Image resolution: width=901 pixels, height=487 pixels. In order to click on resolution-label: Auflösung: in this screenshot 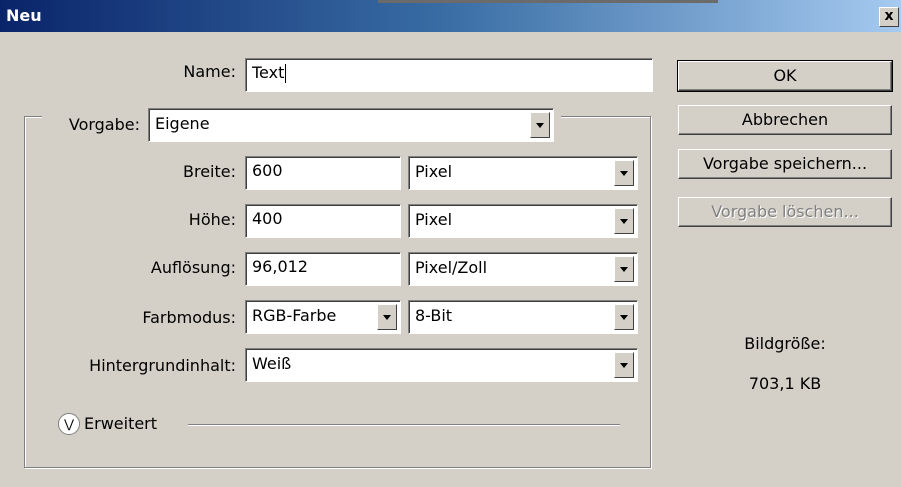, I will do `click(193, 267)`.